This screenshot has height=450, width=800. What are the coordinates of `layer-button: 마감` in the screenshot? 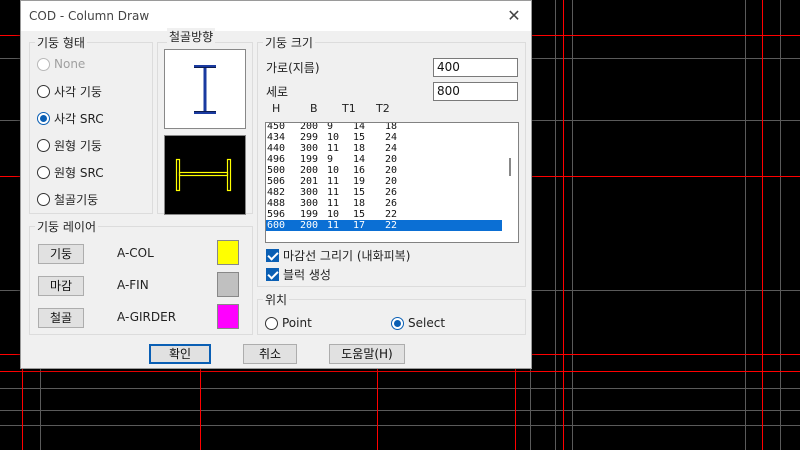 It's located at (61, 286).